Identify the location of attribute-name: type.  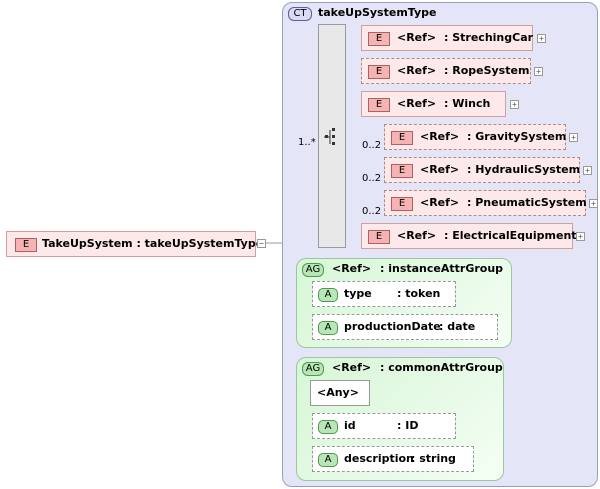
(358, 293).